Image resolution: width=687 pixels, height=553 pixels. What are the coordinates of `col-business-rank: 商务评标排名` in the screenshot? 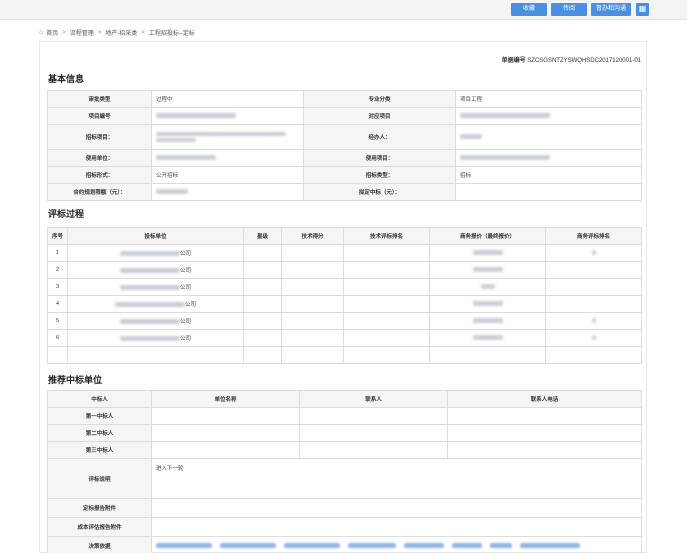 It's located at (593, 236).